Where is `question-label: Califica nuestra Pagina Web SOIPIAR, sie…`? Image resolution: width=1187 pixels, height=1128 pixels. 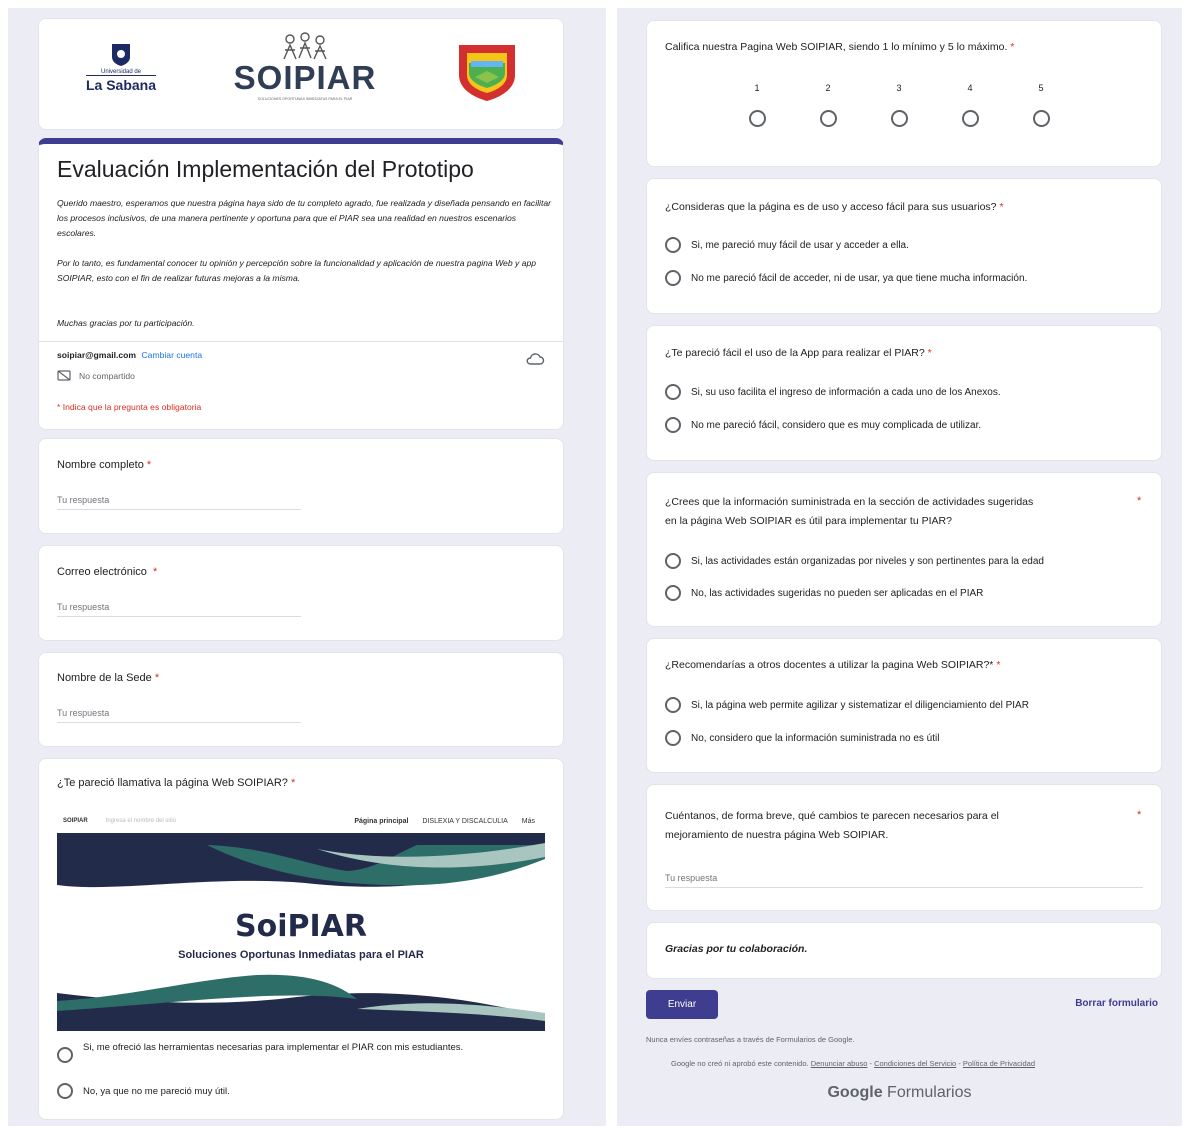 question-label: Califica nuestra Pagina Web SOIPIAR, sie… is located at coordinates (840, 47).